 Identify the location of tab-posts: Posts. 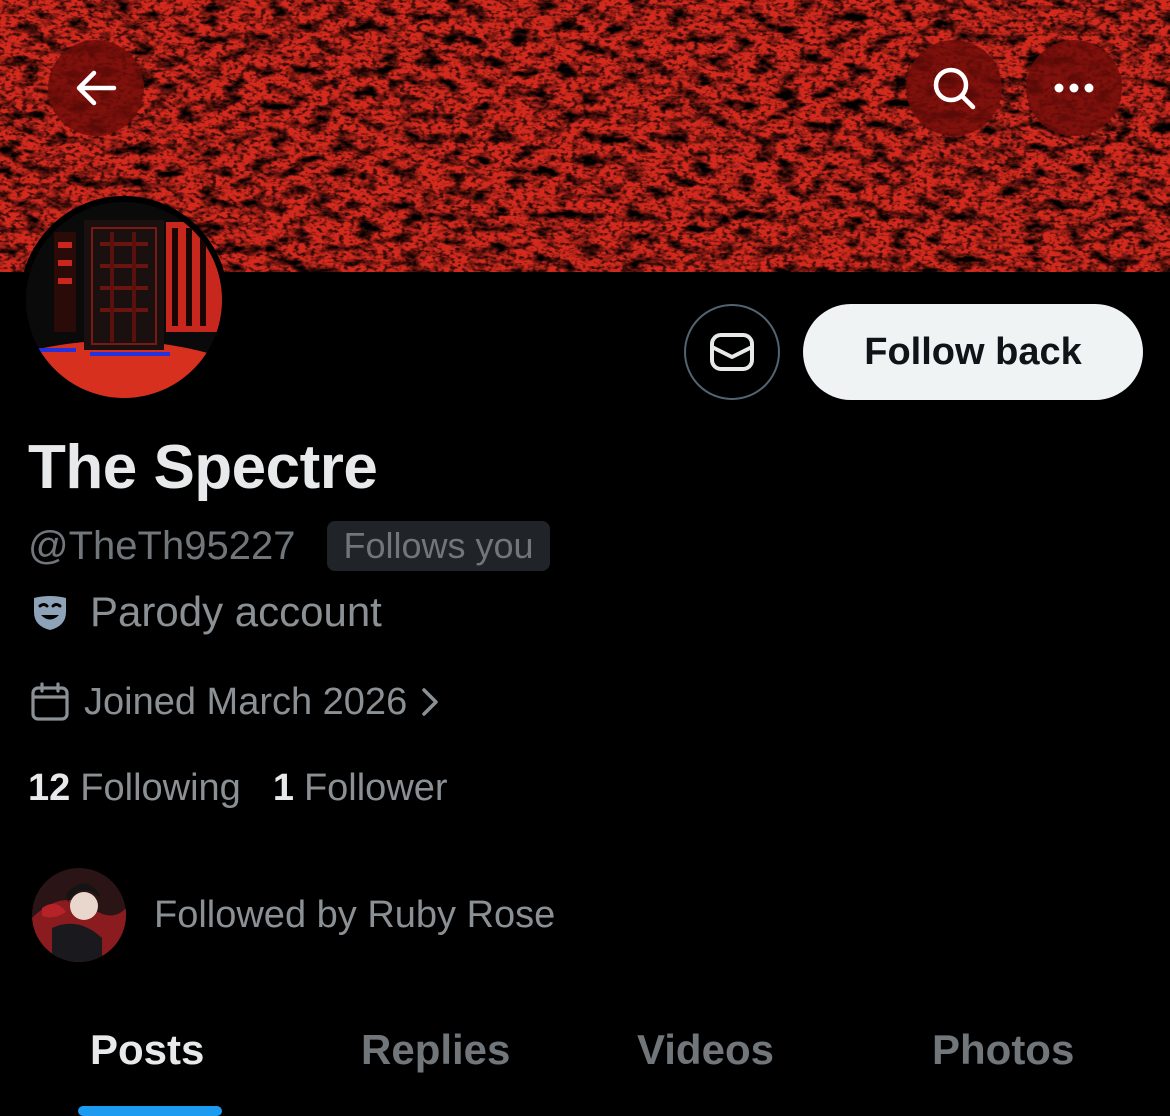
(147, 1050).